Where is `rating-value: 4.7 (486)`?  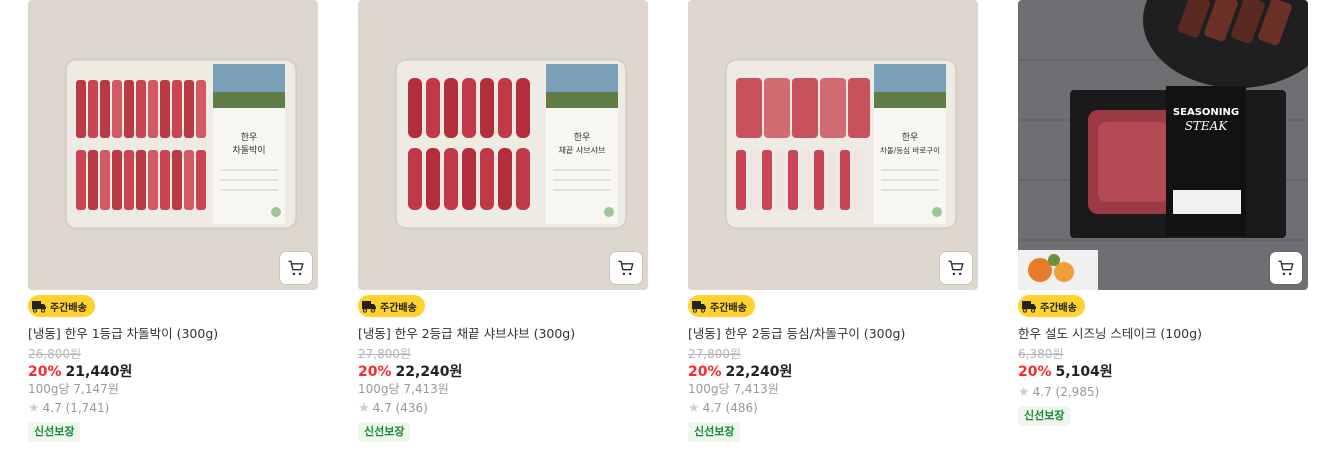 rating-value: 4.7 (486) is located at coordinates (730, 408).